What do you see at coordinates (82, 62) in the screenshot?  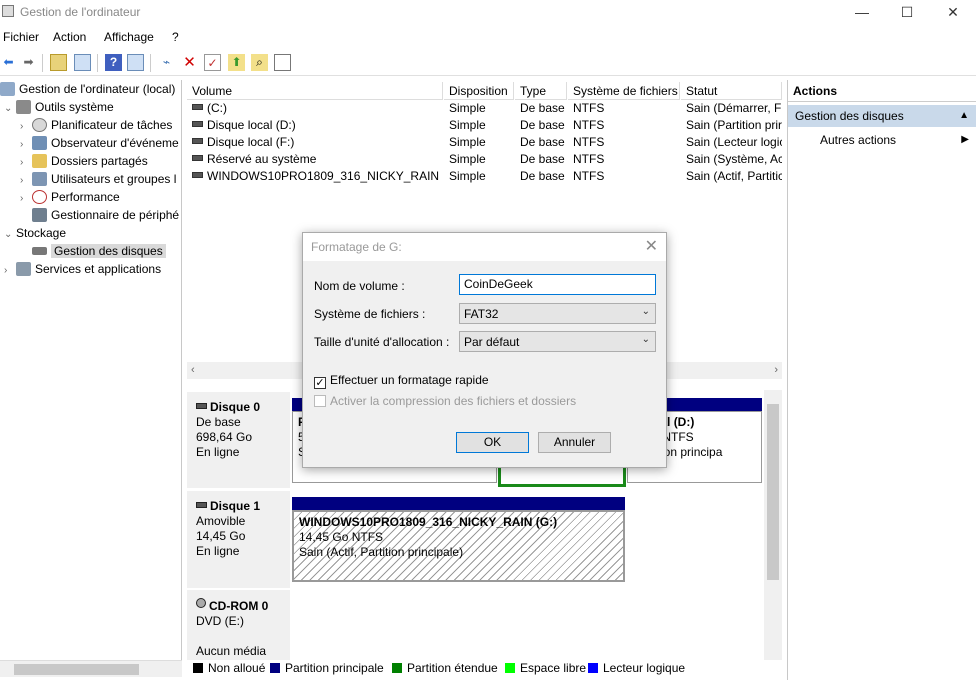 I see `show-tree-icon` at bounding box center [82, 62].